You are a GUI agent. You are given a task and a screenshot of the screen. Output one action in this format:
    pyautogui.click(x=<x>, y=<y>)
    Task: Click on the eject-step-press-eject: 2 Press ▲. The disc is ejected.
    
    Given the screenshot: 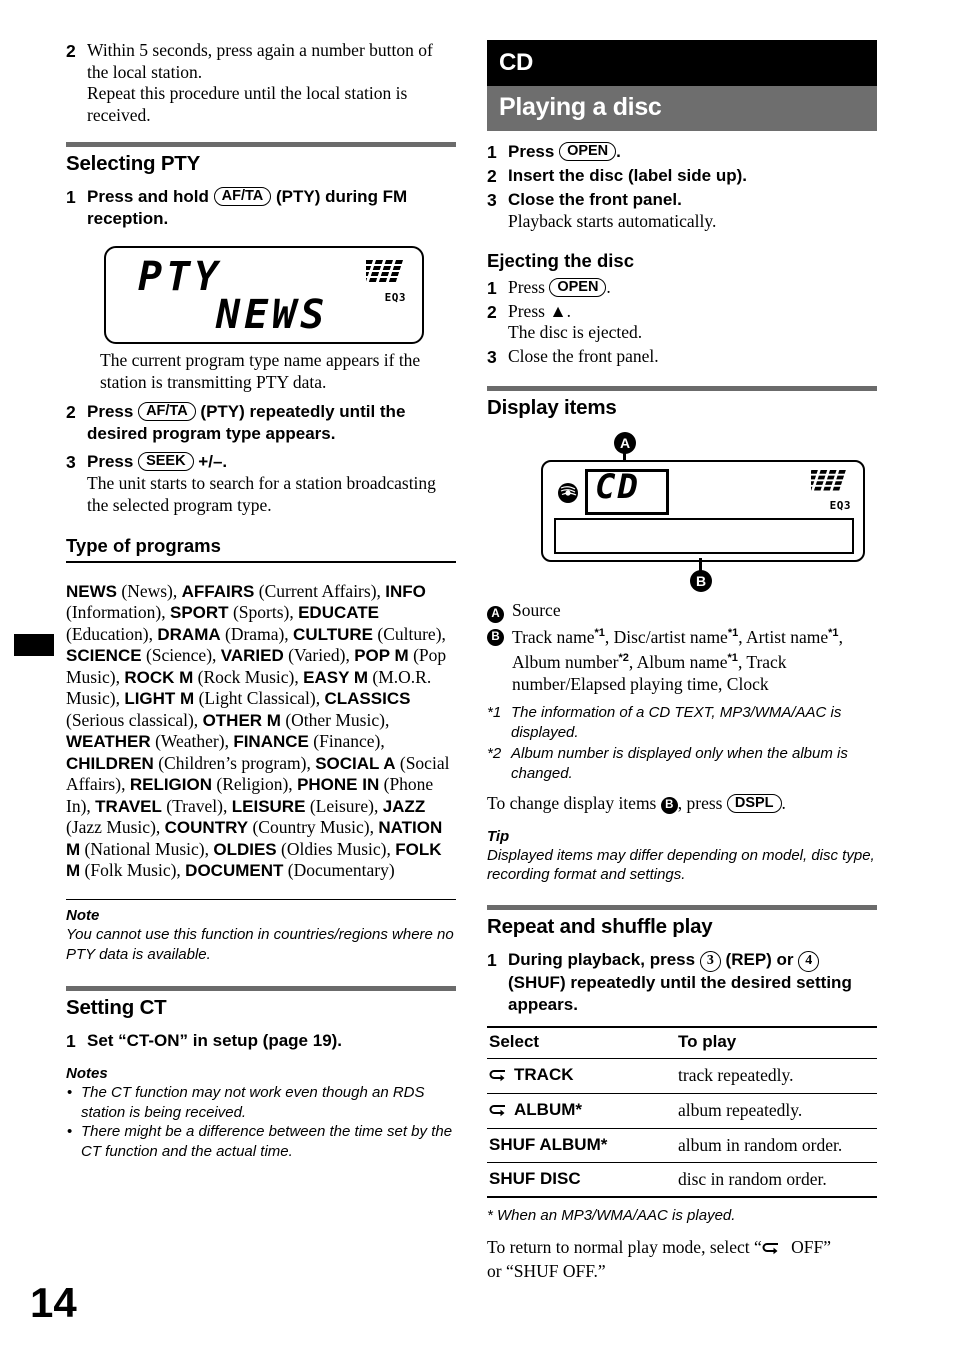 What is the action you would take?
    pyautogui.click(x=682, y=322)
    